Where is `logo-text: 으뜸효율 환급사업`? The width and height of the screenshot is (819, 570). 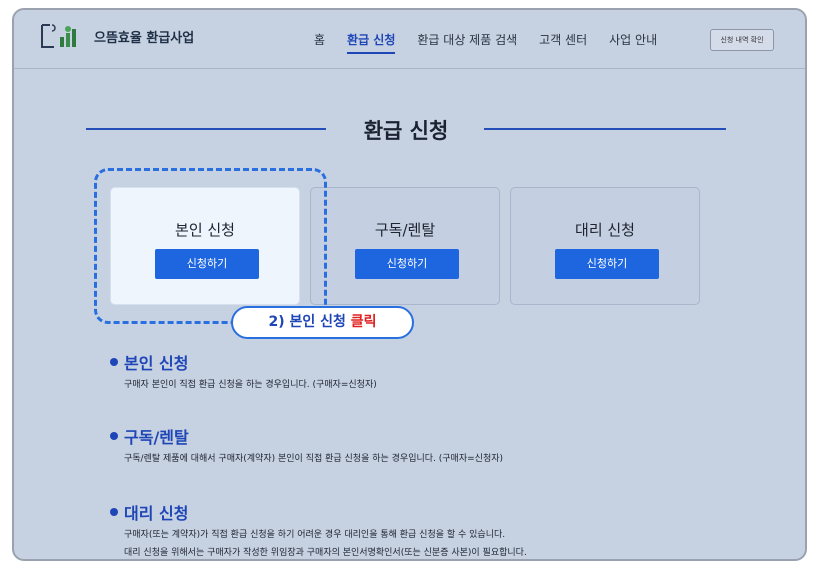 logo-text: 으뜸효율 환급사업 is located at coordinates (144, 38).